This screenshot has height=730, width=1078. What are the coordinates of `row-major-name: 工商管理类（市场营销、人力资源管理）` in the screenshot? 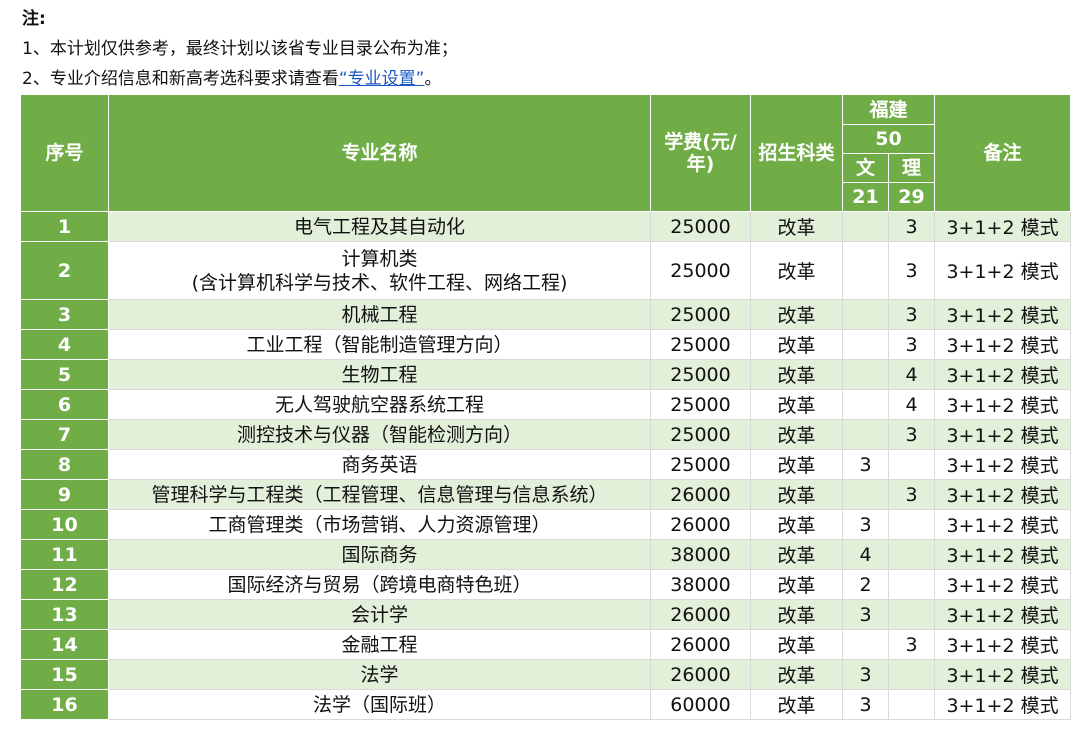 It's located at (379, 524).